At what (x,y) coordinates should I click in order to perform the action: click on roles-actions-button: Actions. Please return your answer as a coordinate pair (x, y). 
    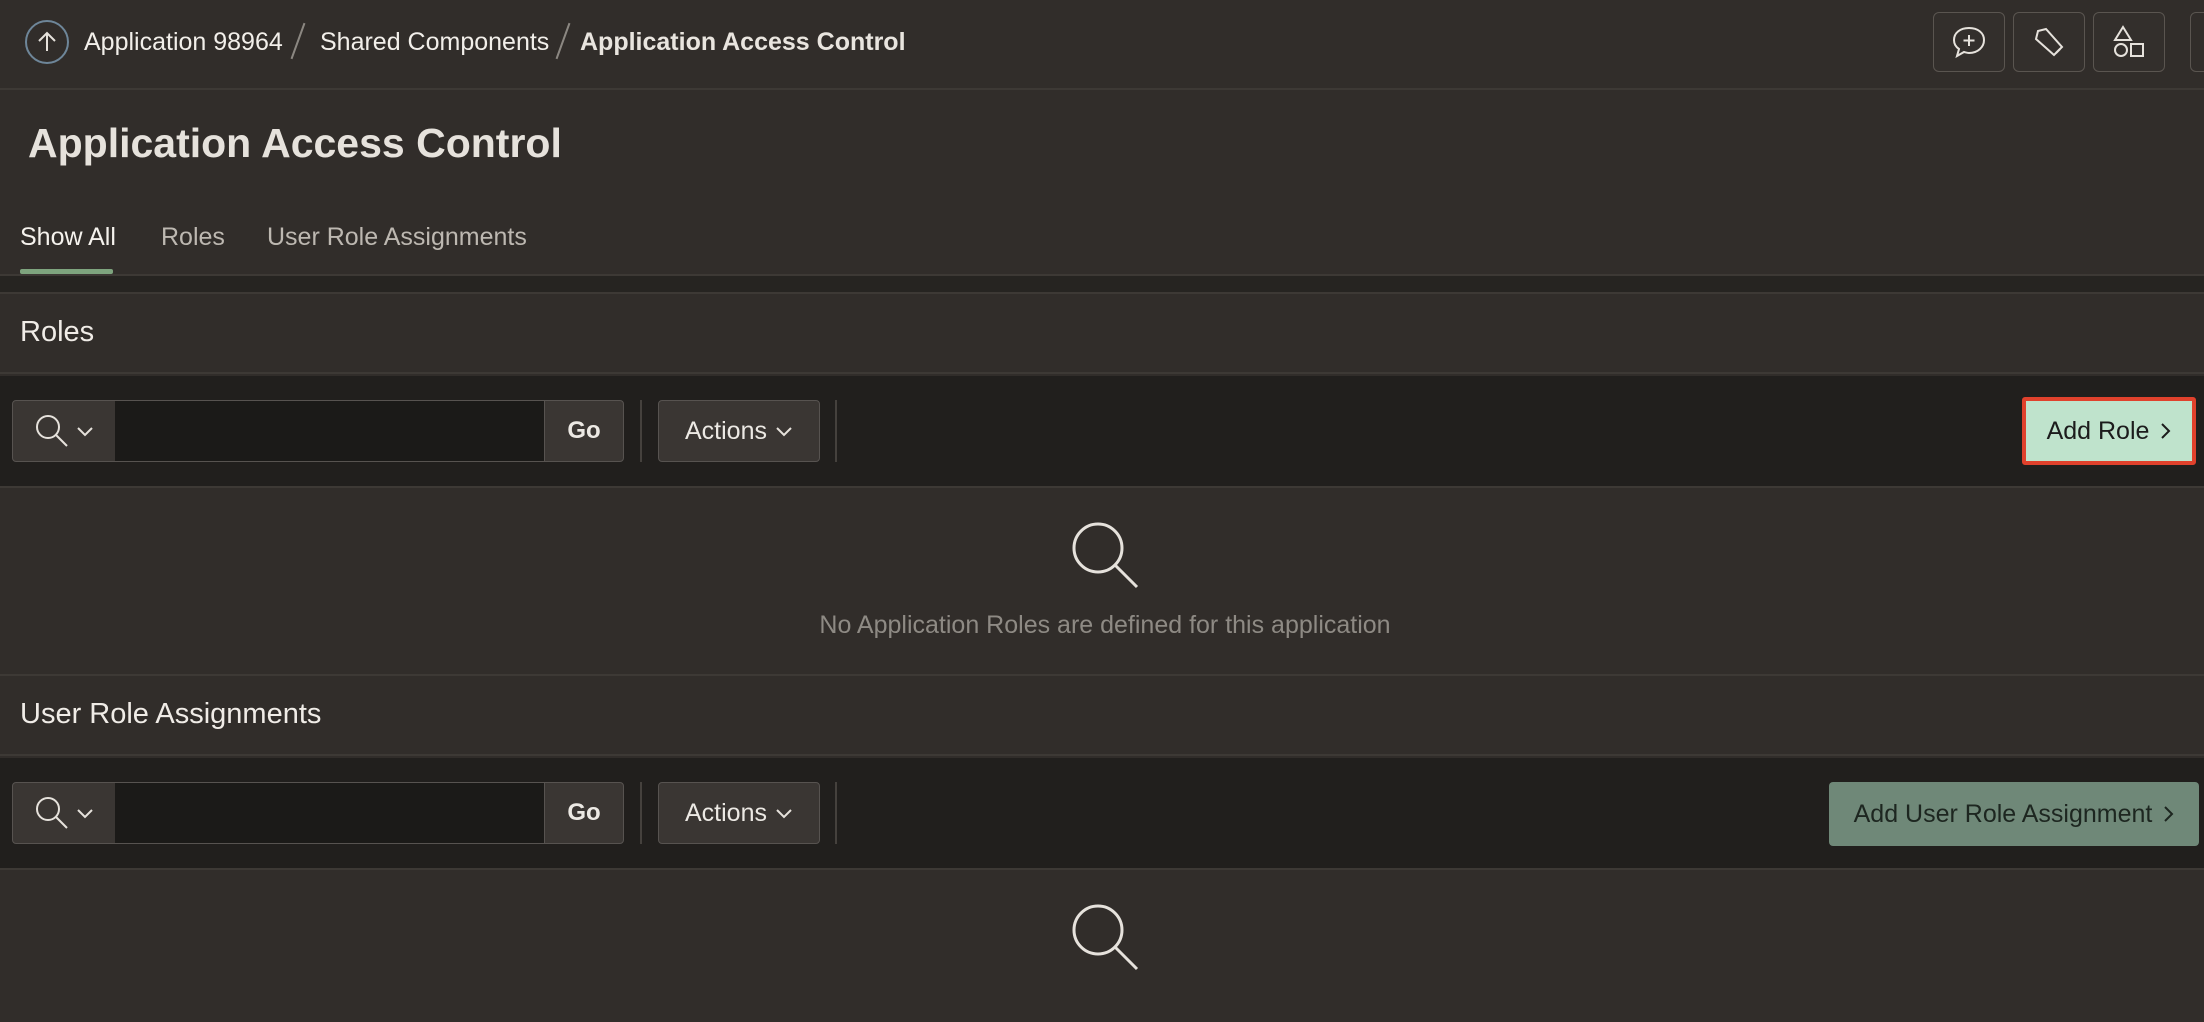
    Looking at the image, I should click on (739, 431).